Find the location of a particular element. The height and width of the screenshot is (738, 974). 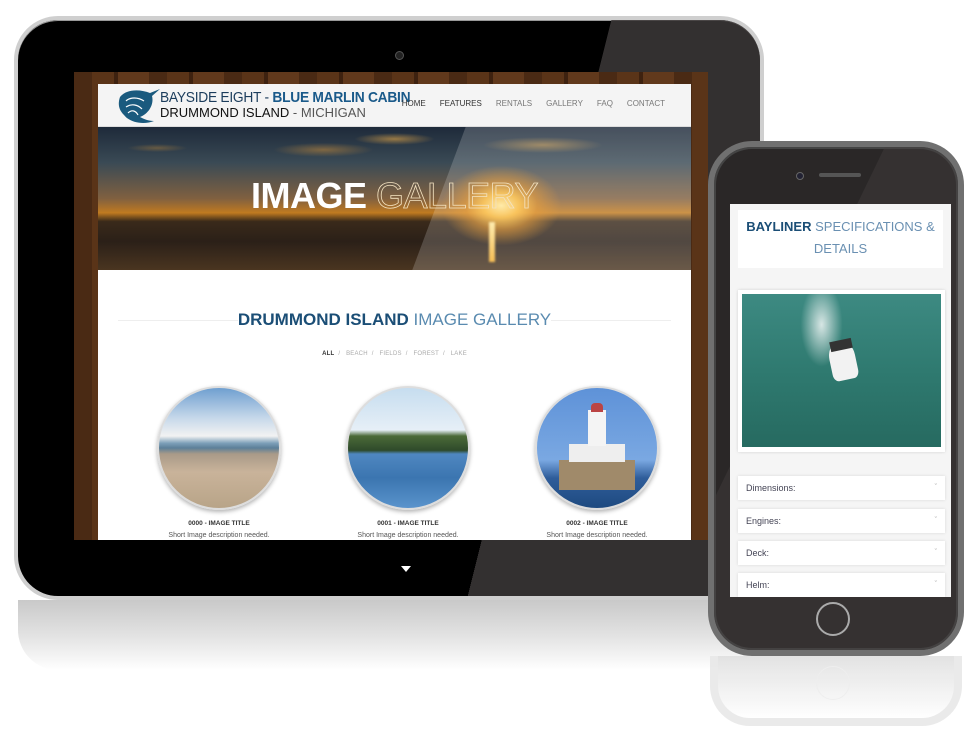

logo-title: BAYSIDE EIGHT - BLUE MARLIN CABIN is located at coordinates (285, 97).